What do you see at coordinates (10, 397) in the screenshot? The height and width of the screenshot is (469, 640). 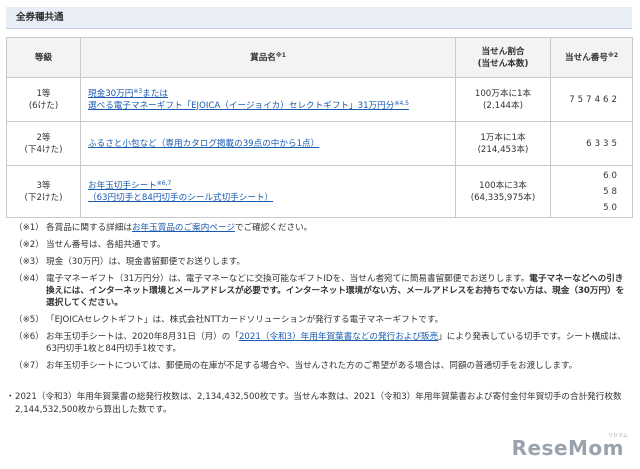 I see `footnote-mark: ・` at bounding box center [10, 397].